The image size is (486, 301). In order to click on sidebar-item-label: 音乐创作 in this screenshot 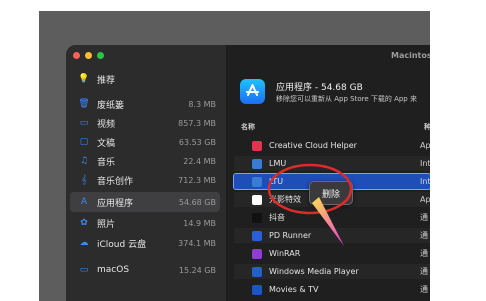, I will do `click(115, 181)`.